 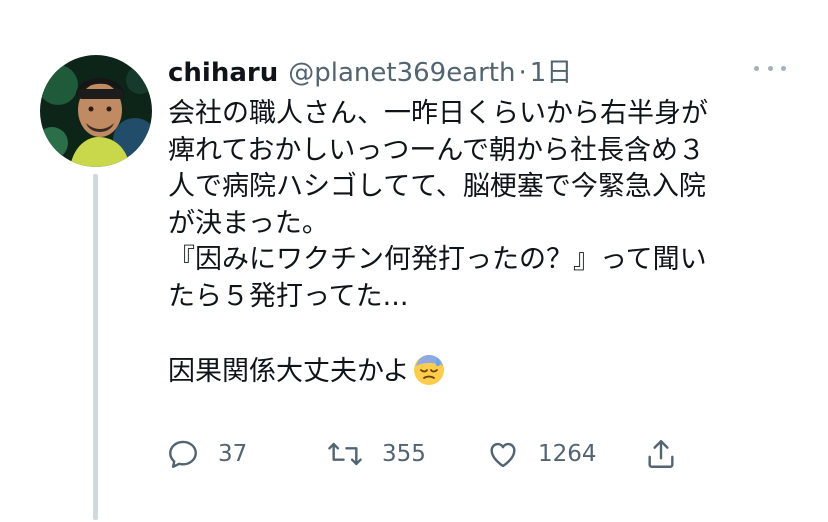 What do you see at coordinates (438, 113) in the screenshot?
I see `tweet-line: 会社の職人さん、一昨日くらいから右半身が` at bounding box center [438, 113].